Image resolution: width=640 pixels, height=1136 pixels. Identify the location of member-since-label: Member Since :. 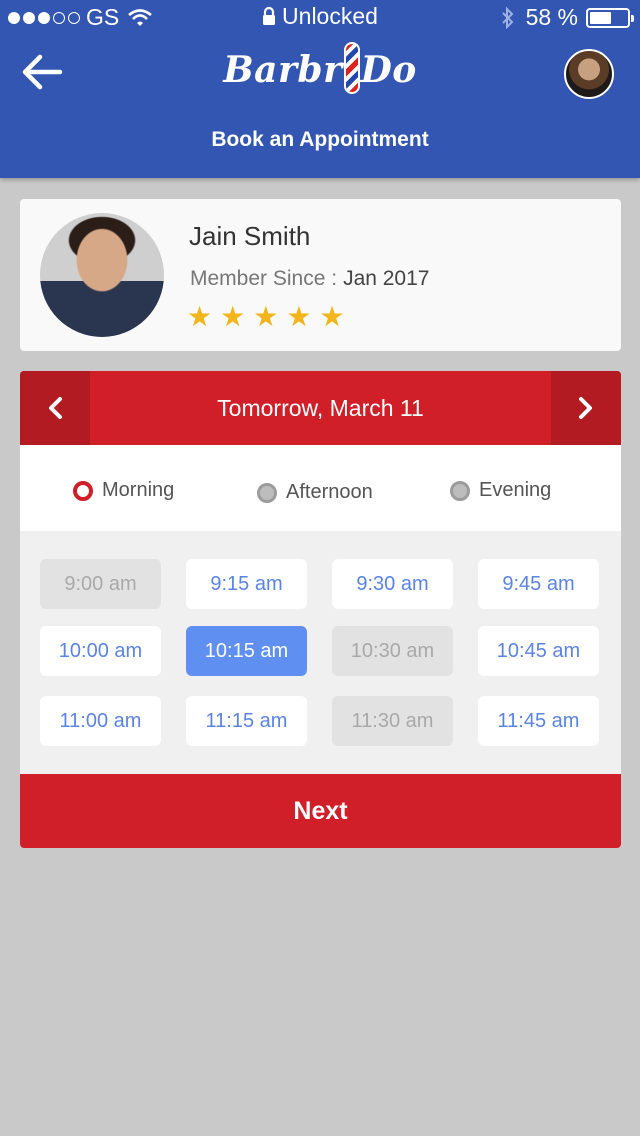
(264, 278).